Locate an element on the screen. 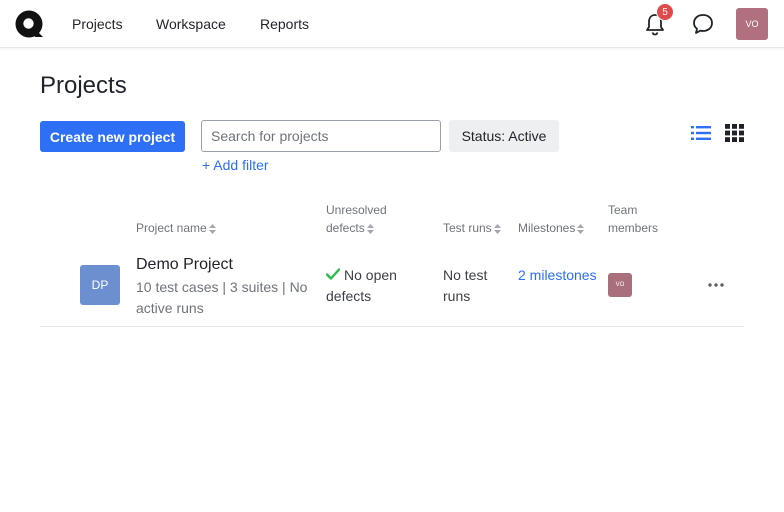 Image resolution: width=784 pixels, height=512 pixels. page-title: Projects is located at coordinates (83, 85).